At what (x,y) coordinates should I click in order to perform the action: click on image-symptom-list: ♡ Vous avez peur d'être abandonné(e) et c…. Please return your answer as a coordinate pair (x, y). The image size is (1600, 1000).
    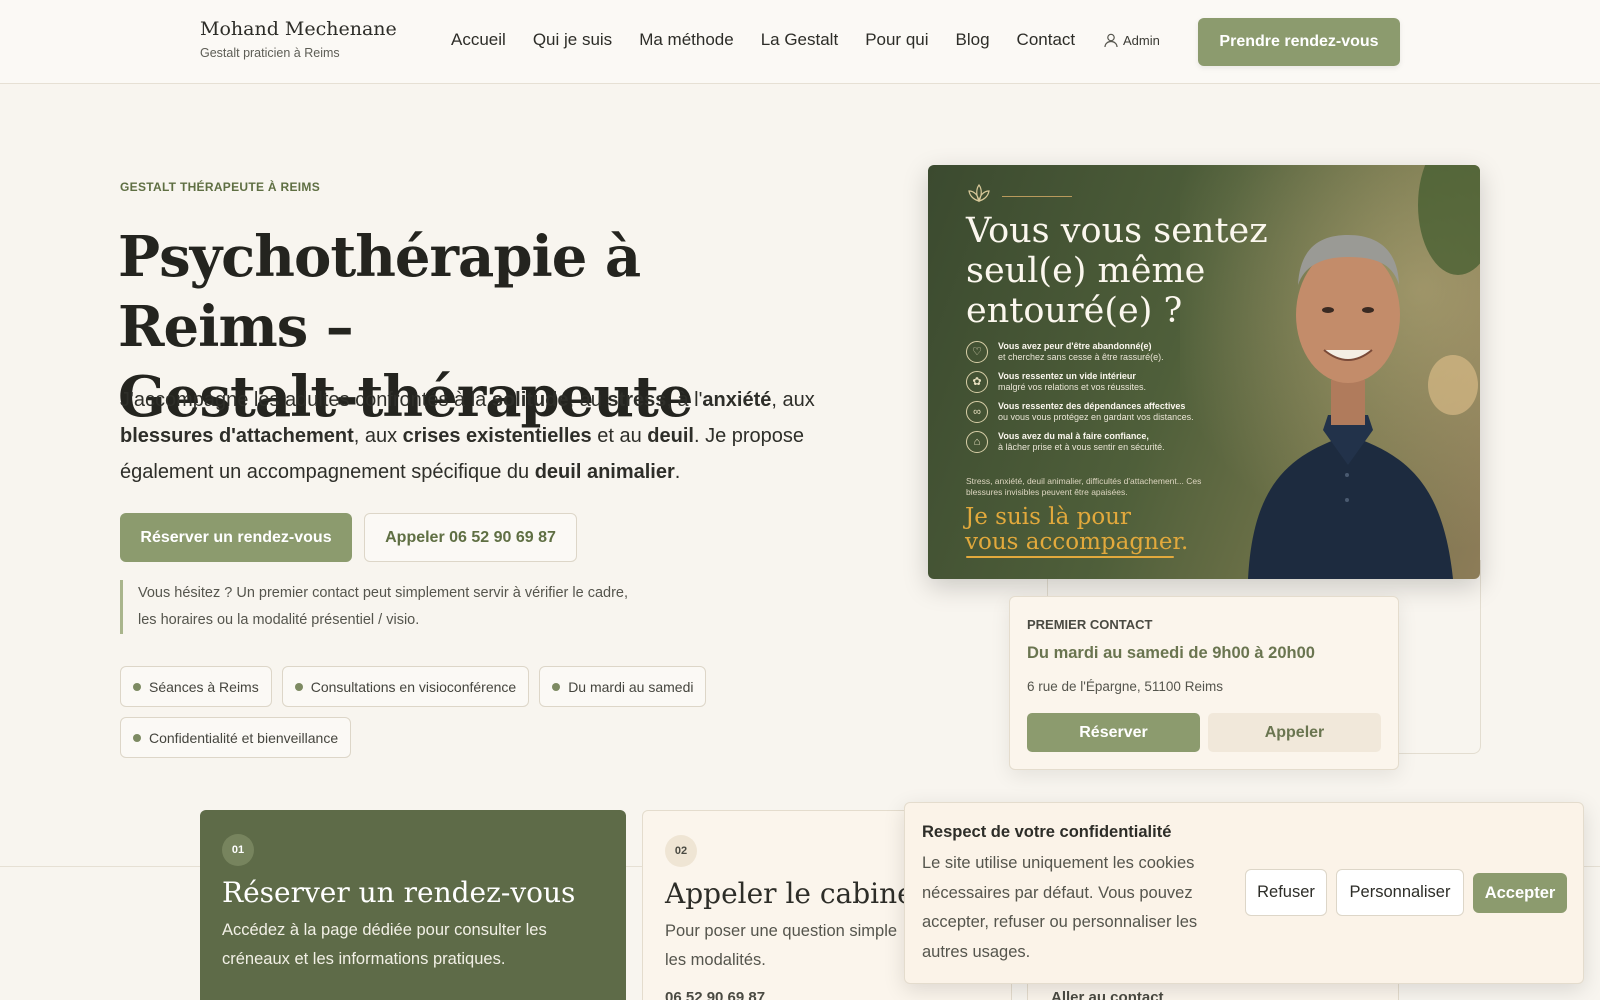
    Looking at the image, I should click on (1101, 401).